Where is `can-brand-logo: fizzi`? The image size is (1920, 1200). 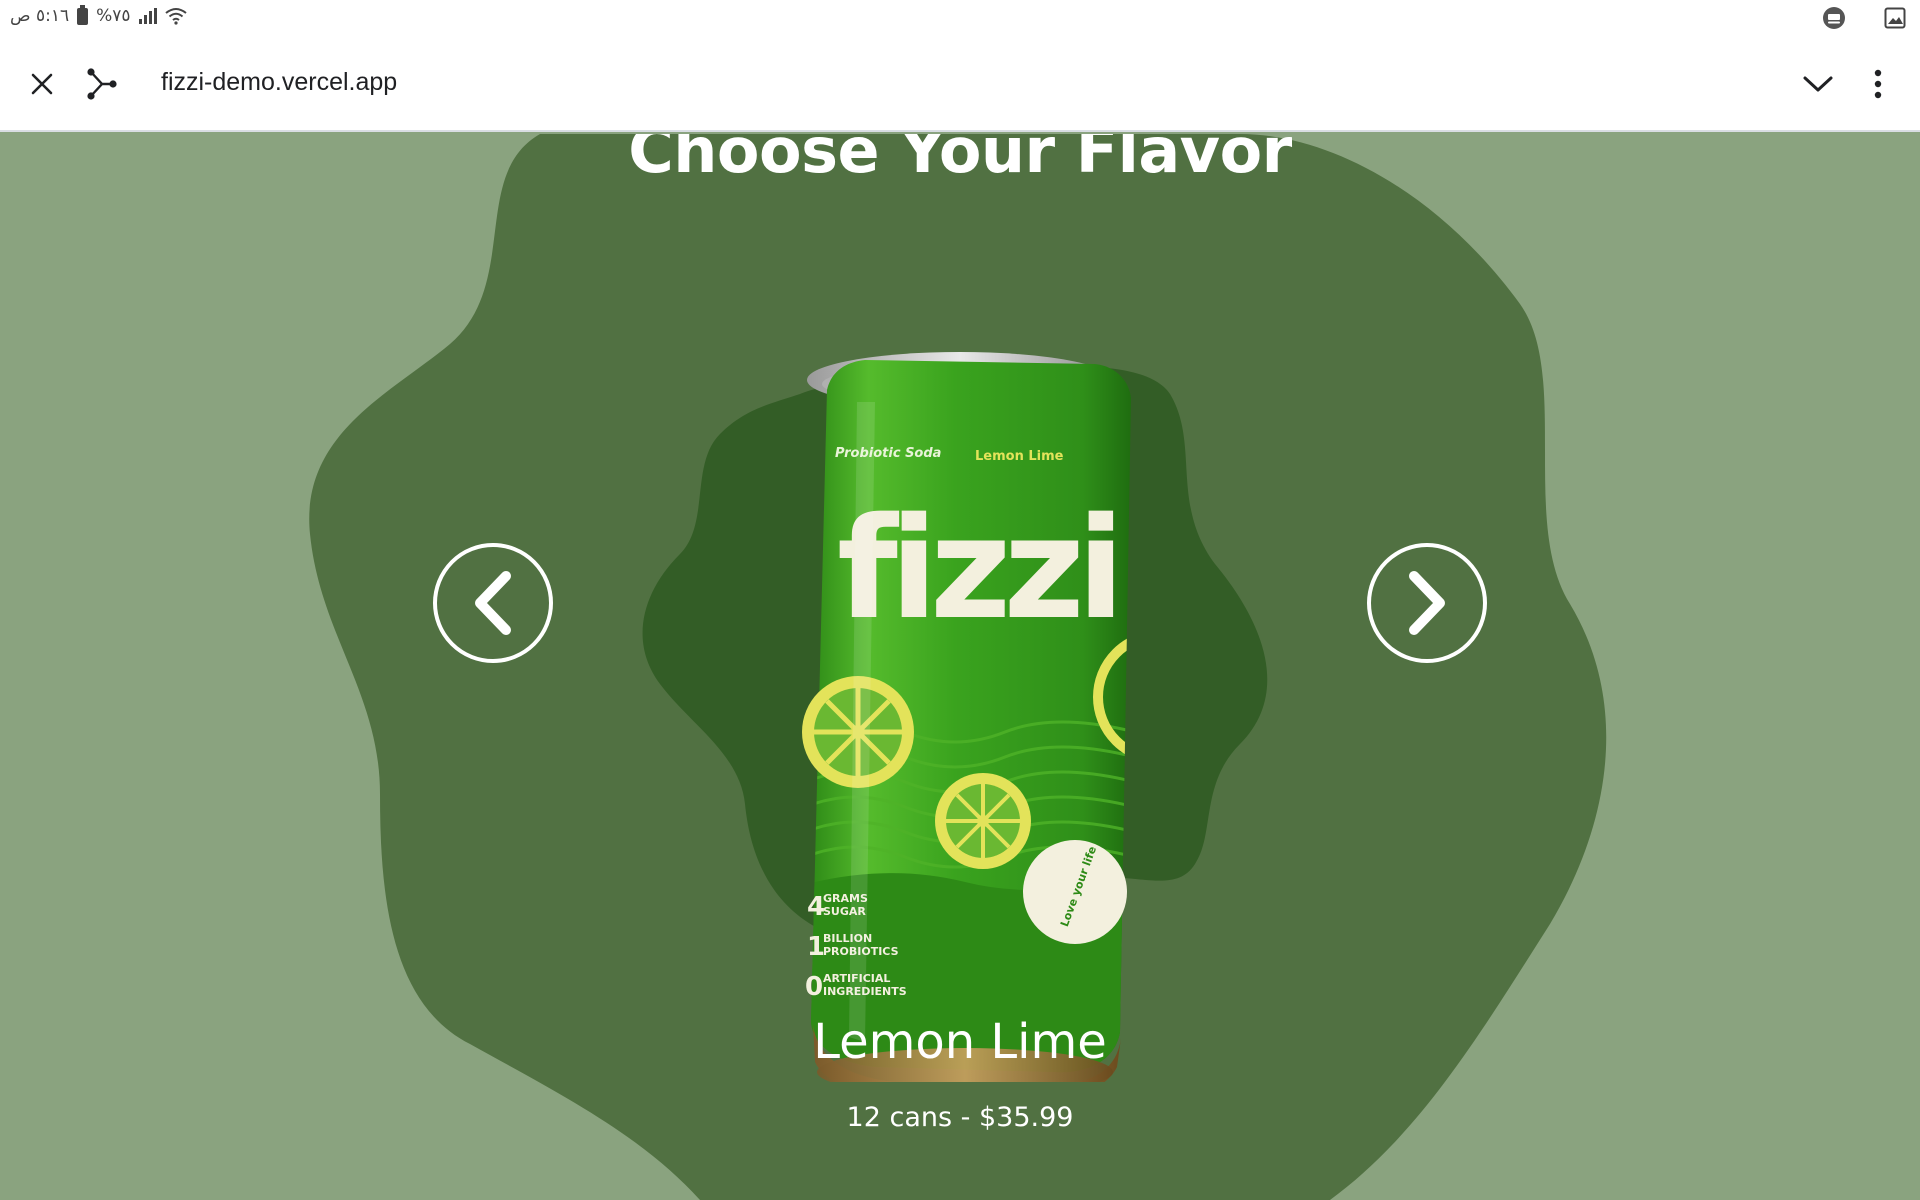
can-brand-logo: fizzi is located at coordinates (977, 569).